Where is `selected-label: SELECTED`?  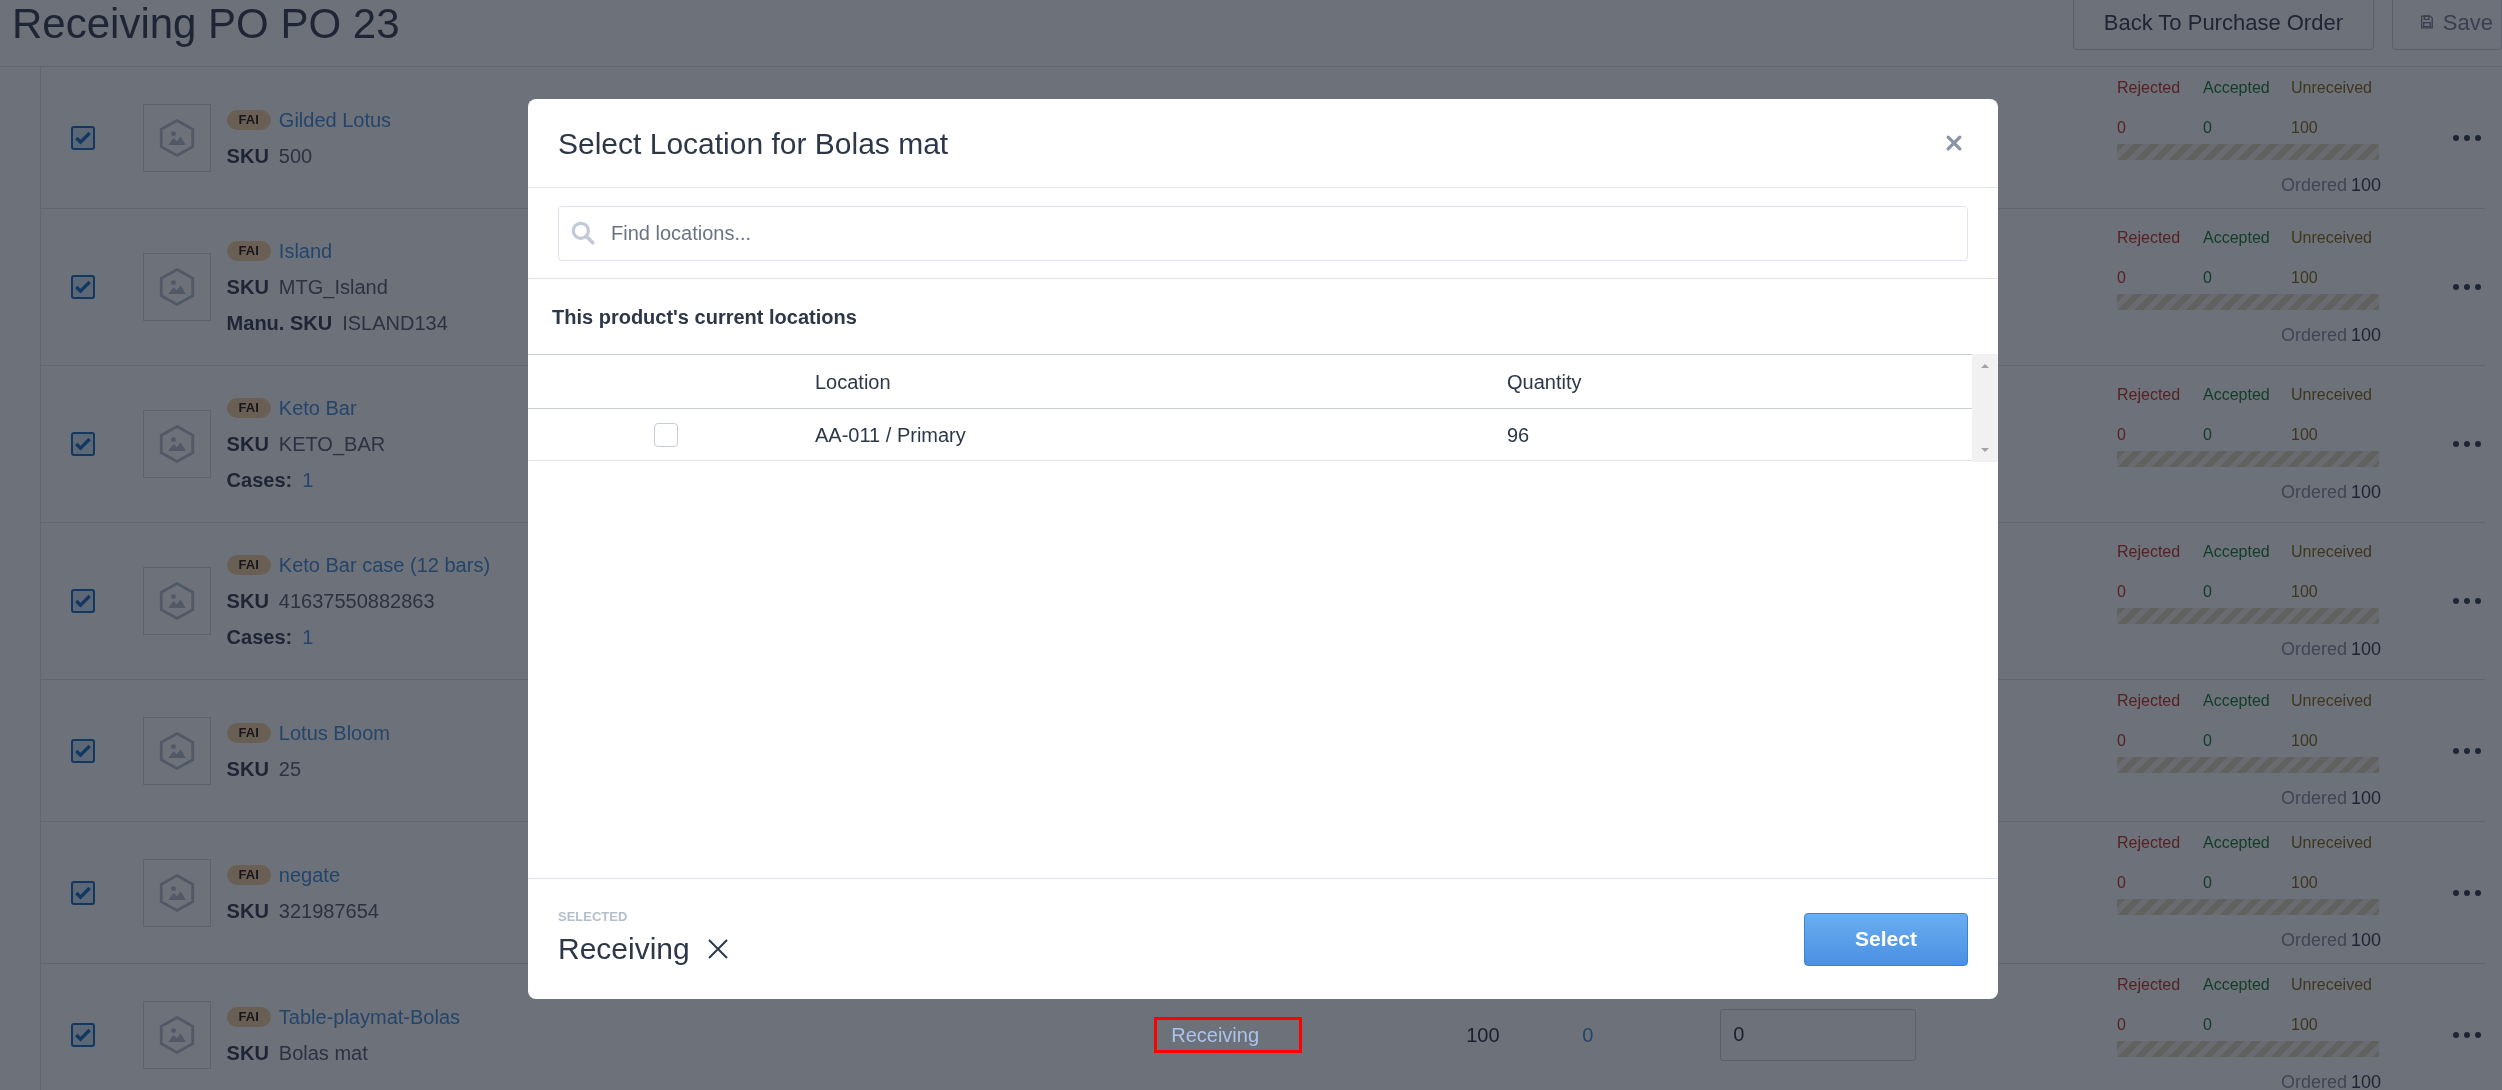
selected-label: SELECTED is located at coordinates (593, 916).